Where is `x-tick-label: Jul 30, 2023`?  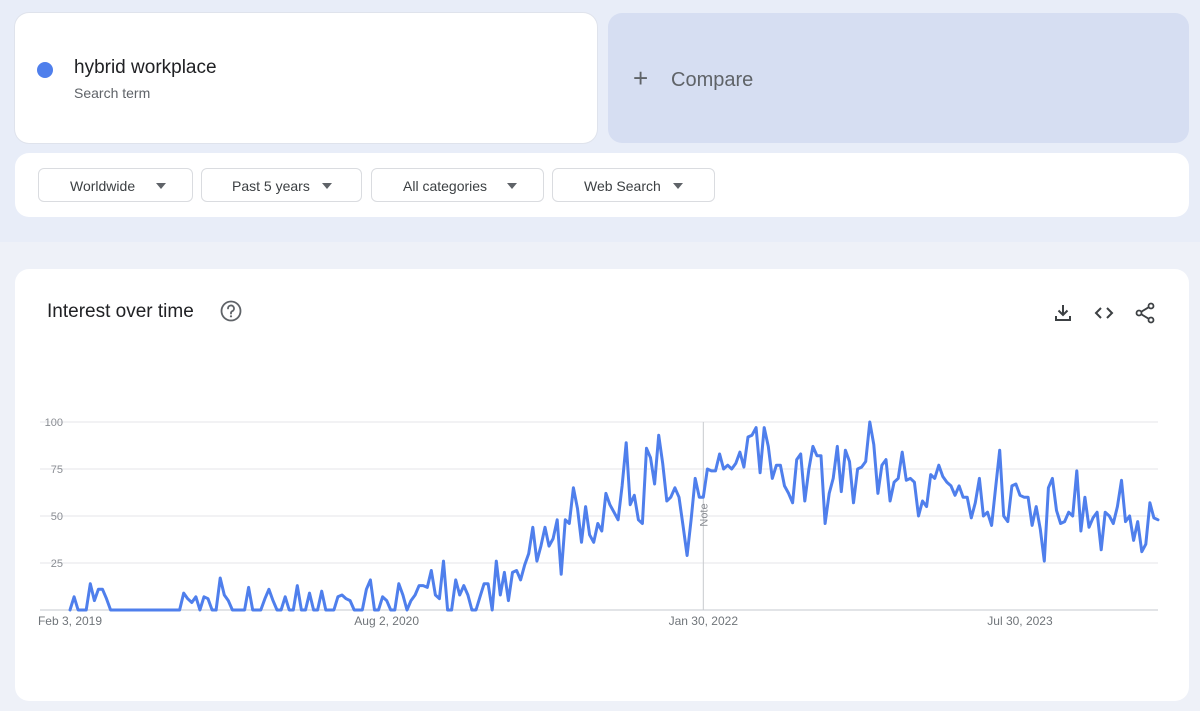 x-tick-label: Jul 30, 2023 is located at coordinates (1020, 621).